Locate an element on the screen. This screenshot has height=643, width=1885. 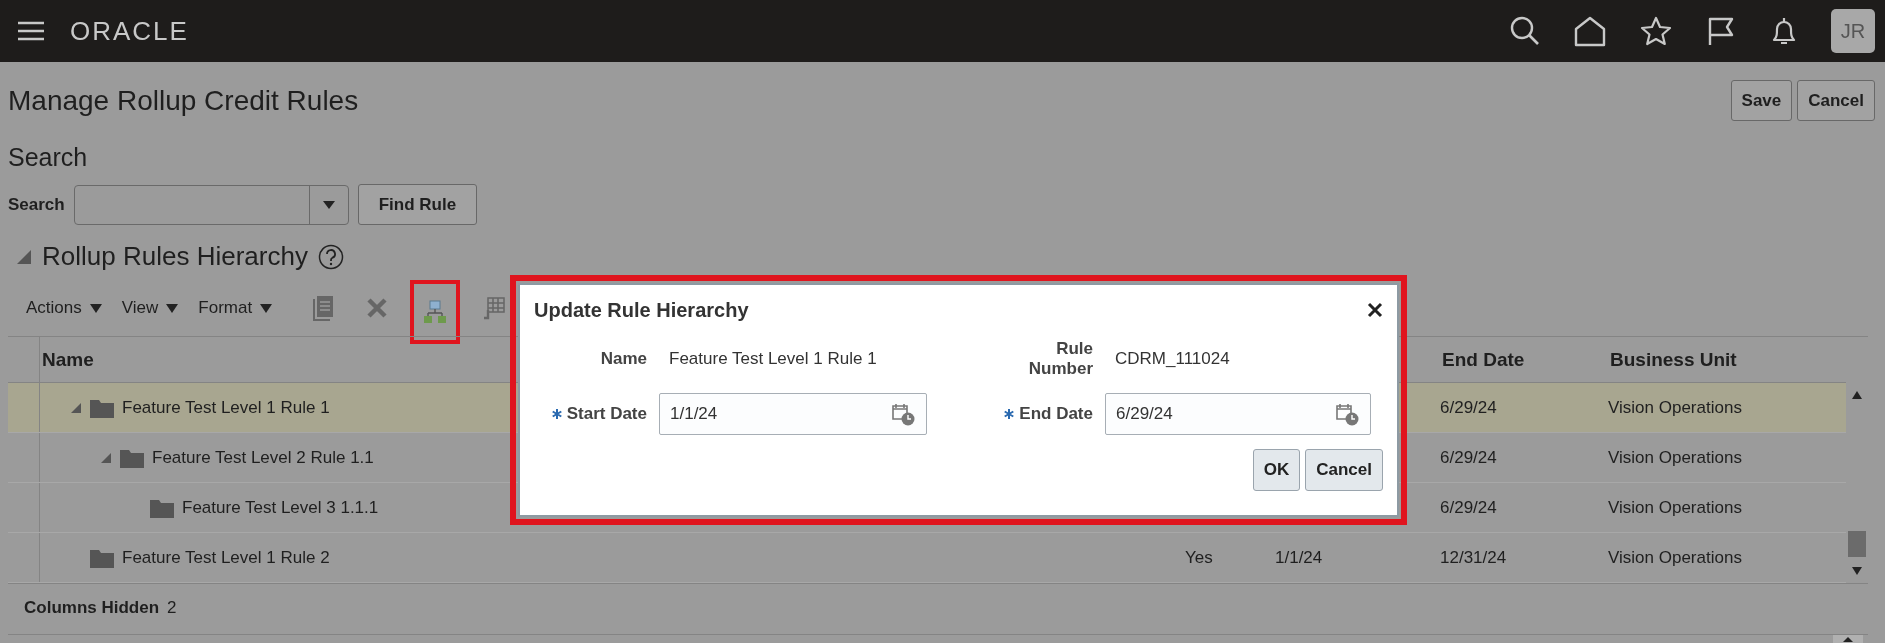
field-value: CDRM_111024 is located at coordinates (1172, 359).